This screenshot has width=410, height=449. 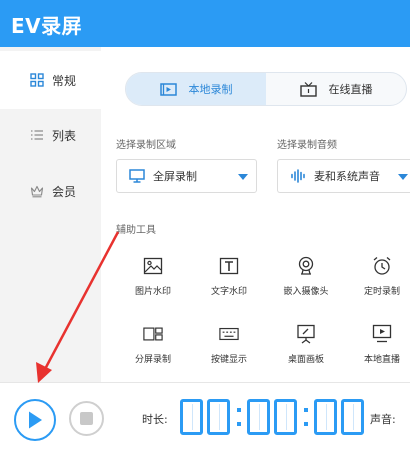 I want to click on audio-wave-icon, so click(x=298, y=176).